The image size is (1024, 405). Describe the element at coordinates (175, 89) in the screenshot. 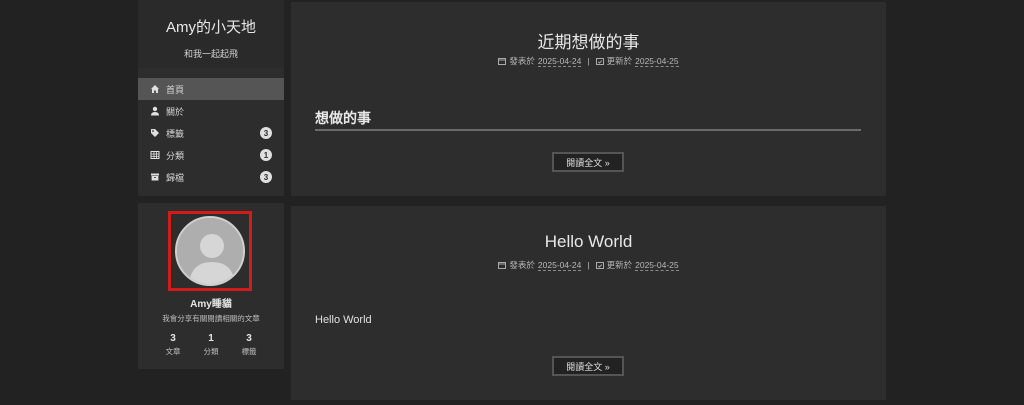

I see `menu-item-label: 首頁` at that location.